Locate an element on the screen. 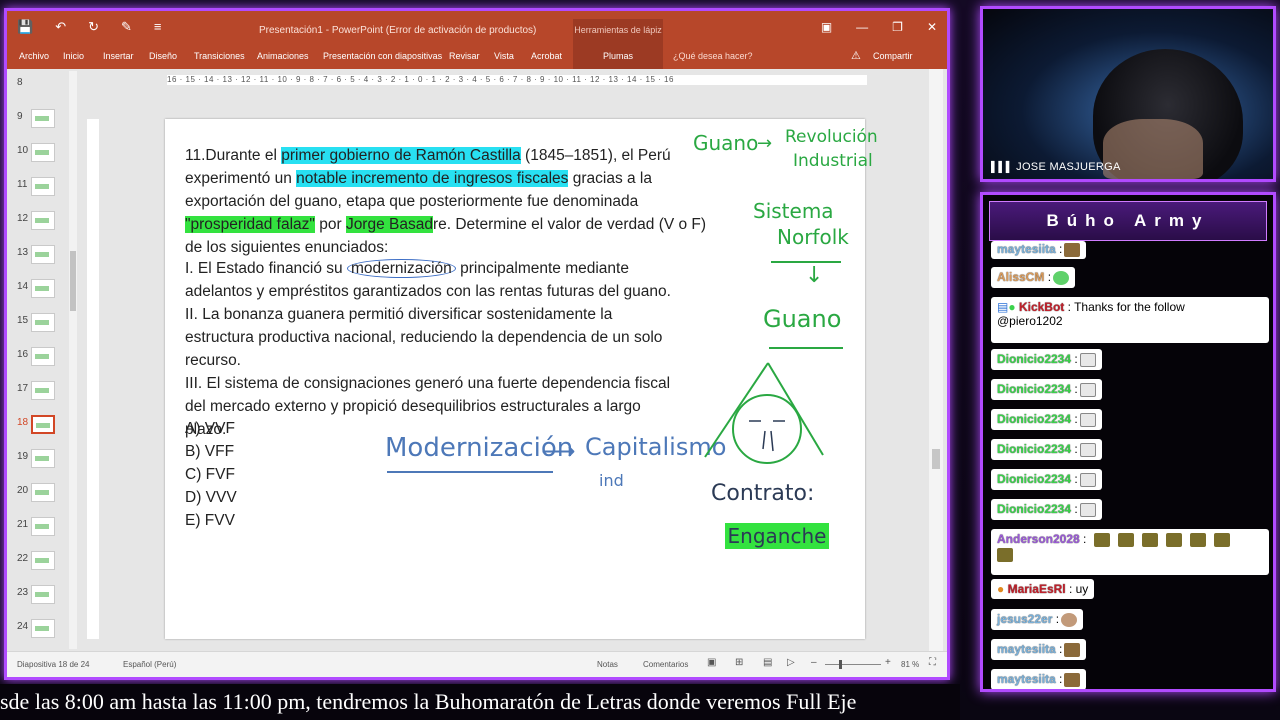 The width and height of the screenshot is (1280, 720). ink-underline is located at coordinates (806, 348).